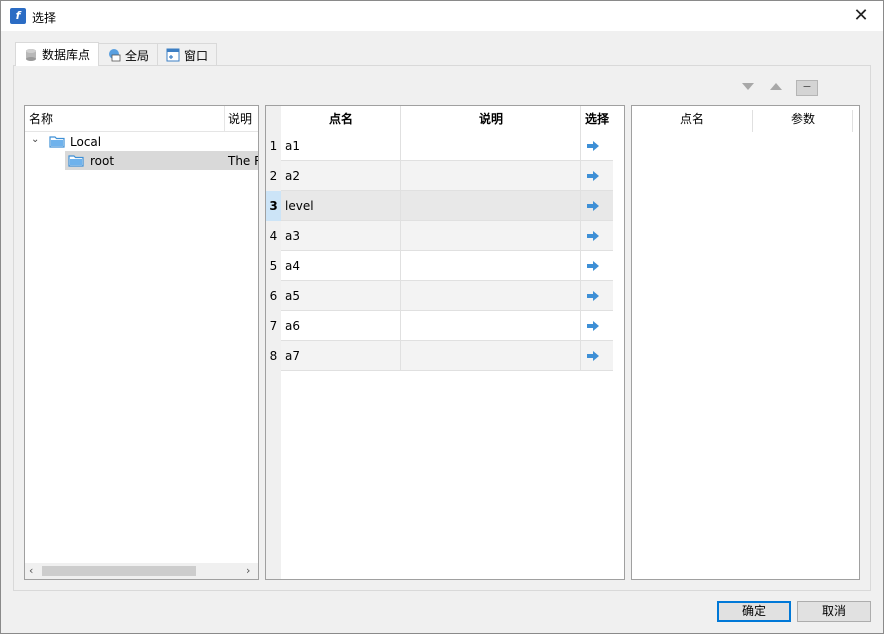 This screenshot has height=634, width=884. I want to click on point-name-cell: a5, so click(341, 296).